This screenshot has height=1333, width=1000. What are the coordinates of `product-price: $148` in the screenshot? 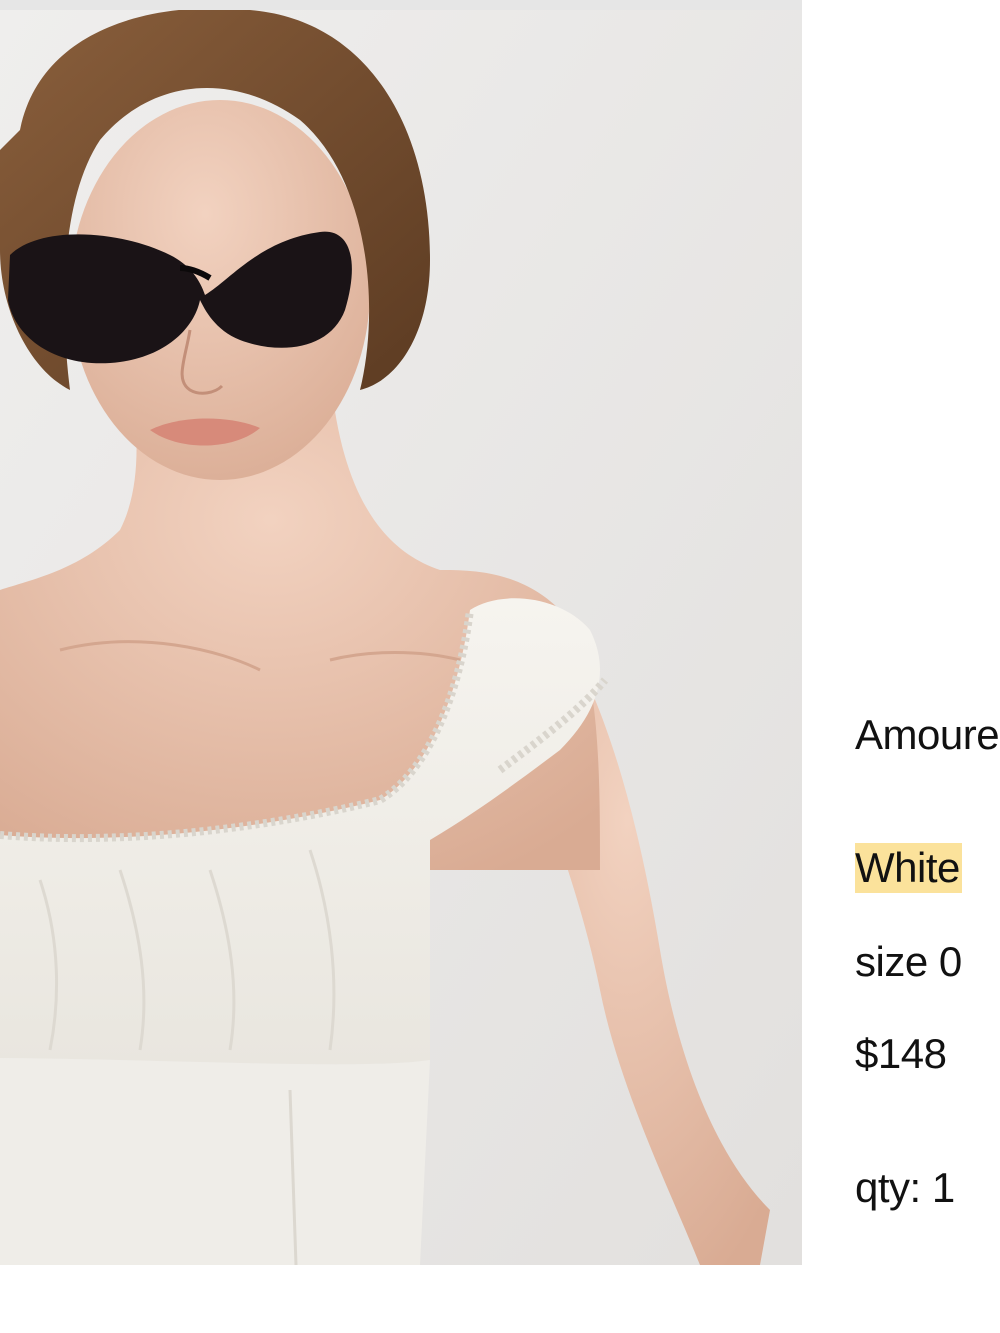 It's located at (901, 1053).